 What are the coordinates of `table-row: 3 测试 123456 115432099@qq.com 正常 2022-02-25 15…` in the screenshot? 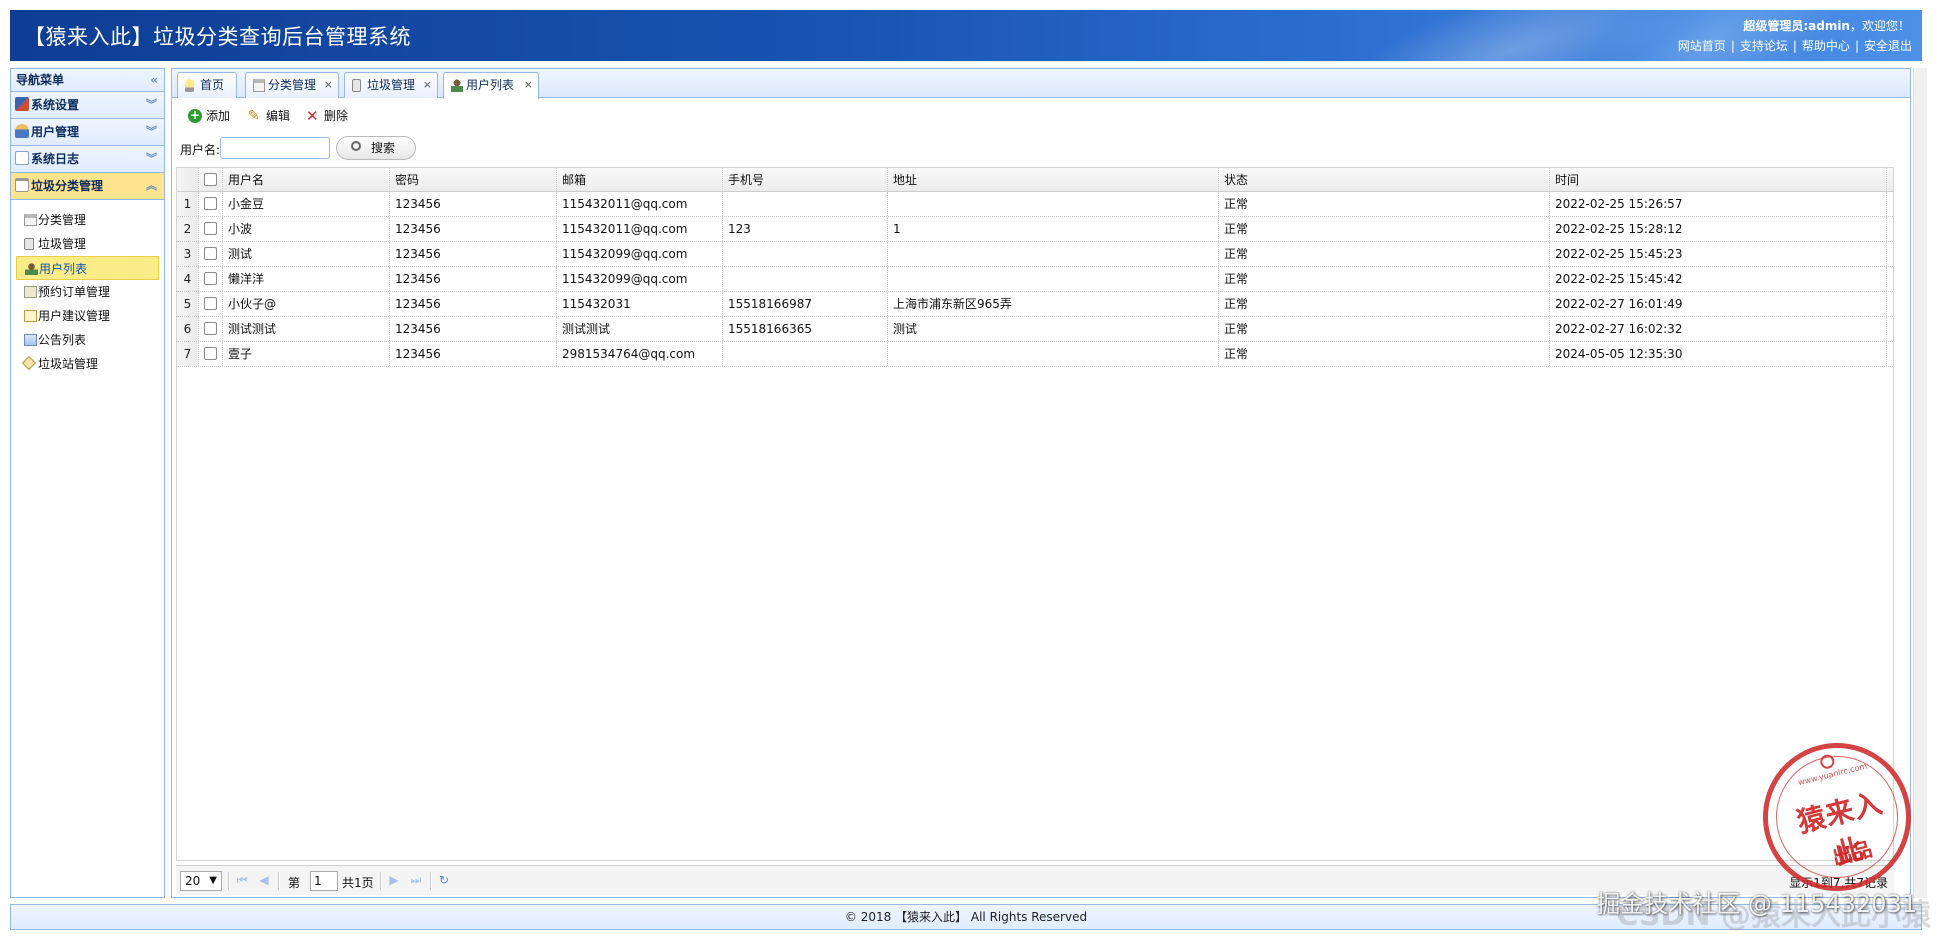 It's located at (1035, 254).